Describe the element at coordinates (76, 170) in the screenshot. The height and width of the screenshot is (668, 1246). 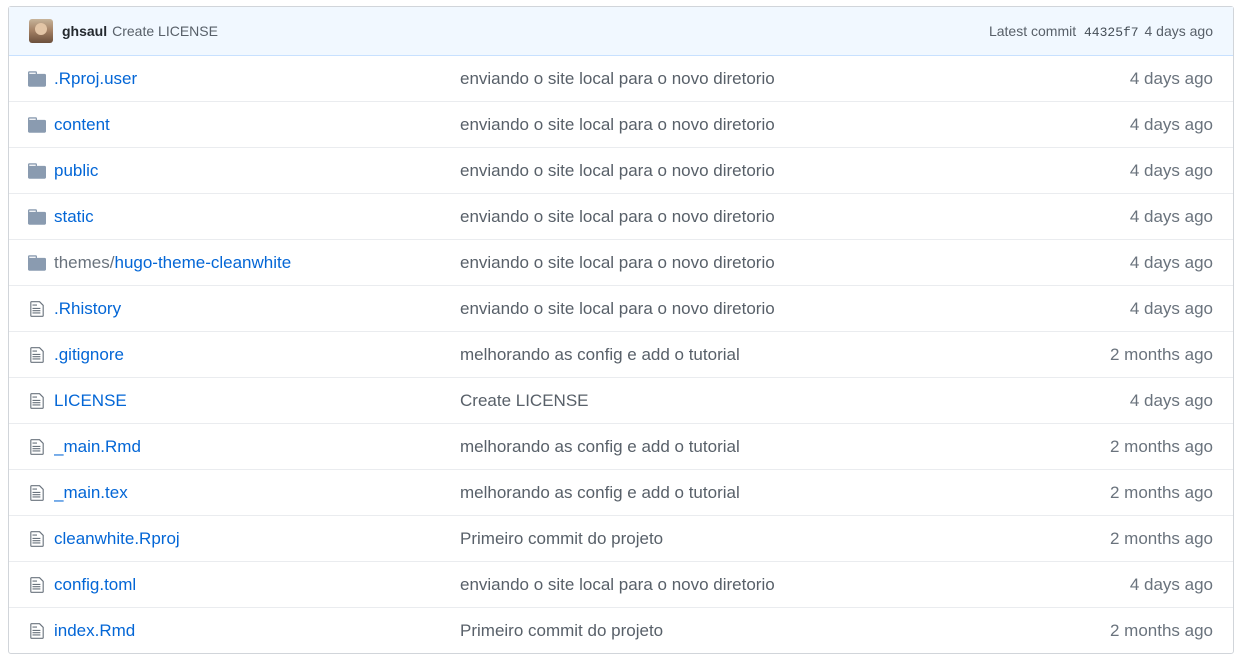
I see `file-name-link: public` at that location.